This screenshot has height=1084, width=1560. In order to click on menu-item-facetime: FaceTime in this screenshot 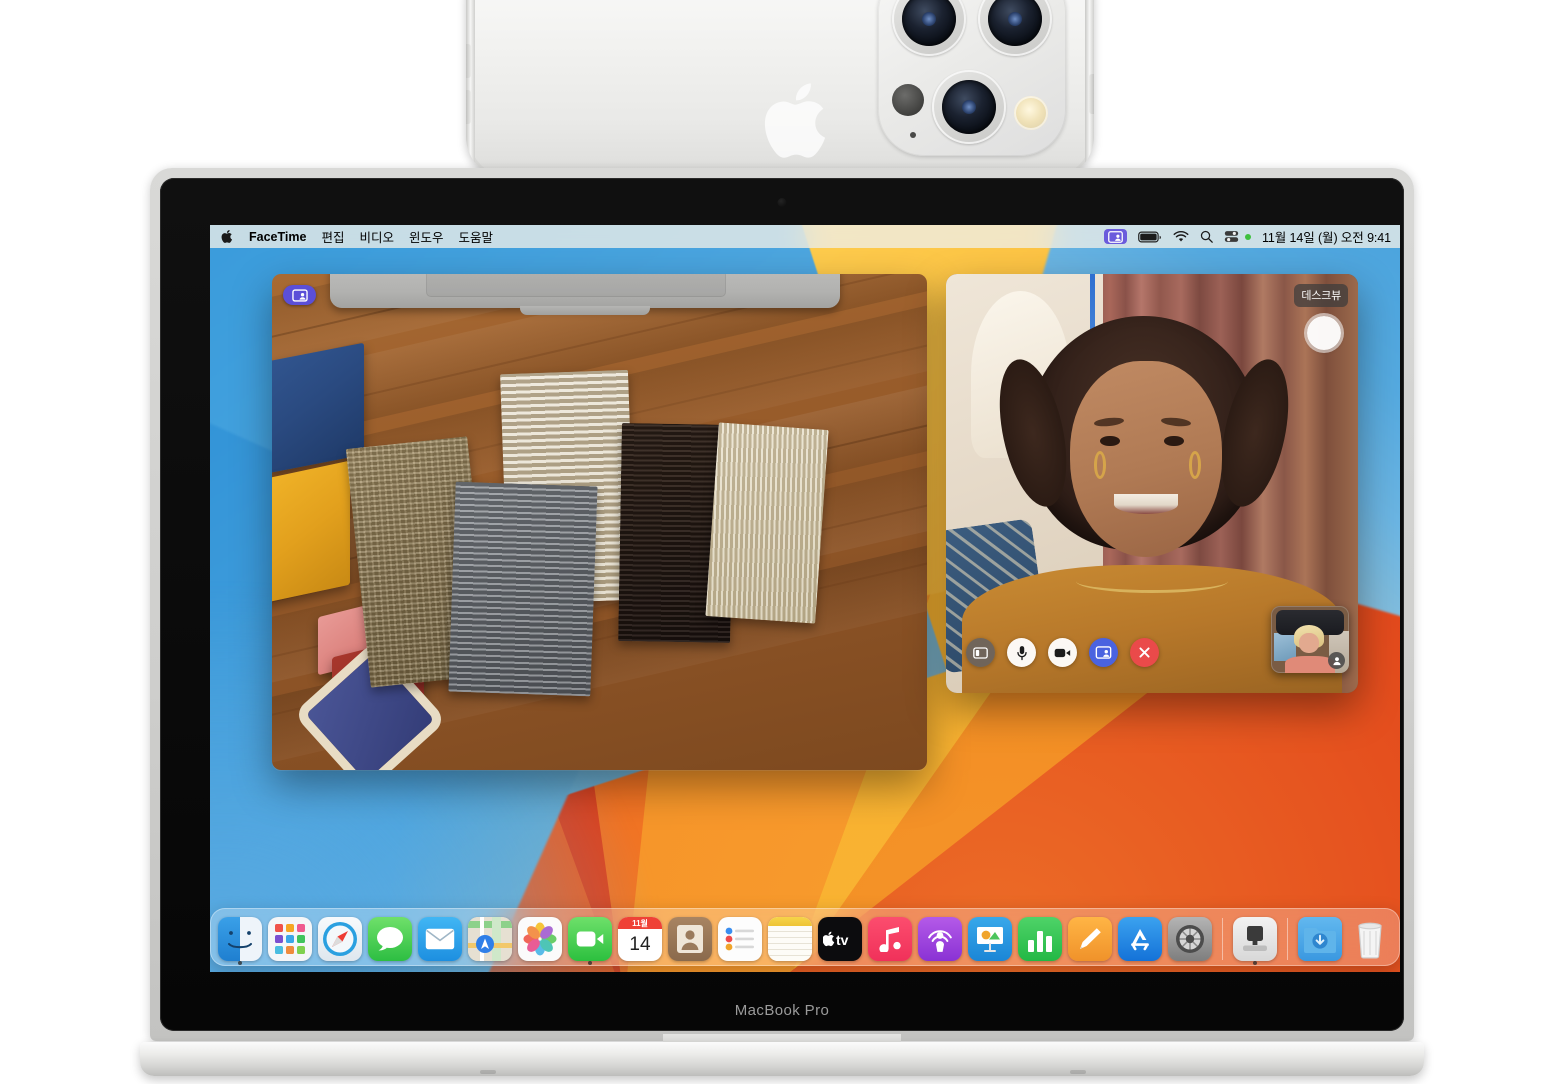, I will do `click(277, 237)`.